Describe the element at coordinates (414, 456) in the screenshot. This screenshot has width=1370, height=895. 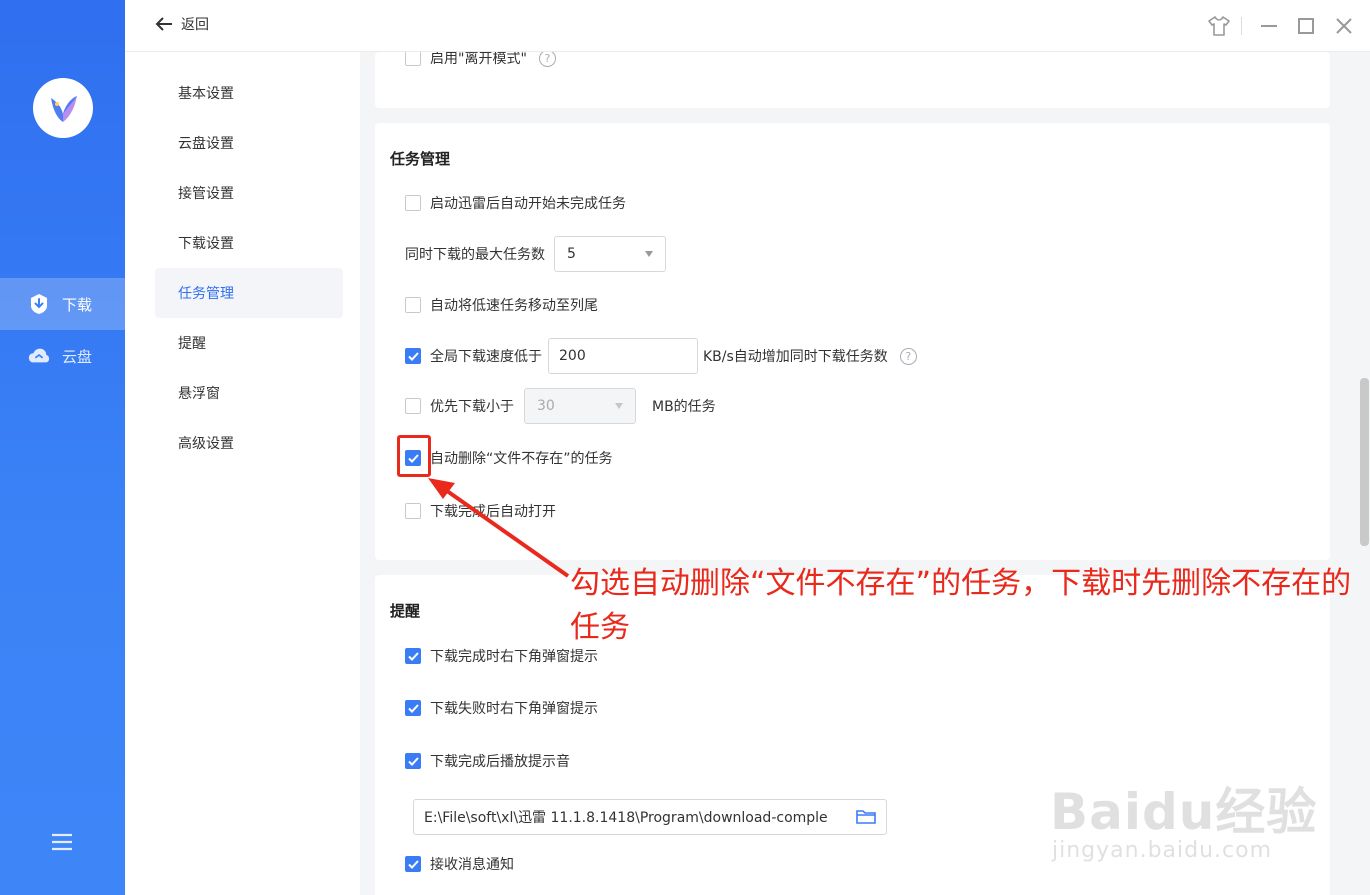
I see `annotation-highlight-box` at that location.